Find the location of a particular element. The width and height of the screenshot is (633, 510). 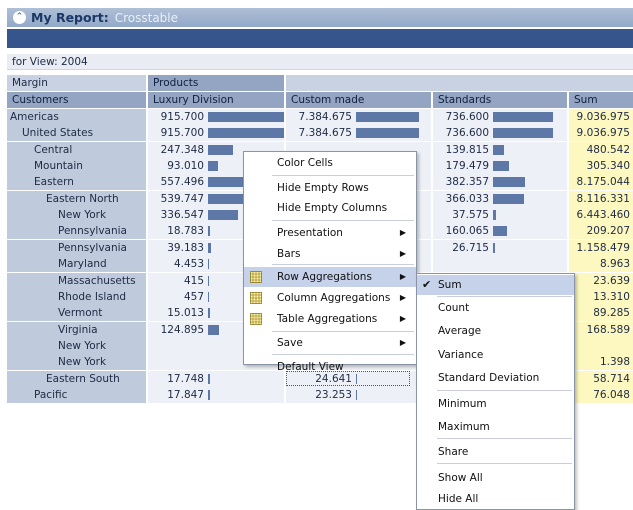

submenu-item-sum: Sum ✔ is located at coordinates (495, 285).